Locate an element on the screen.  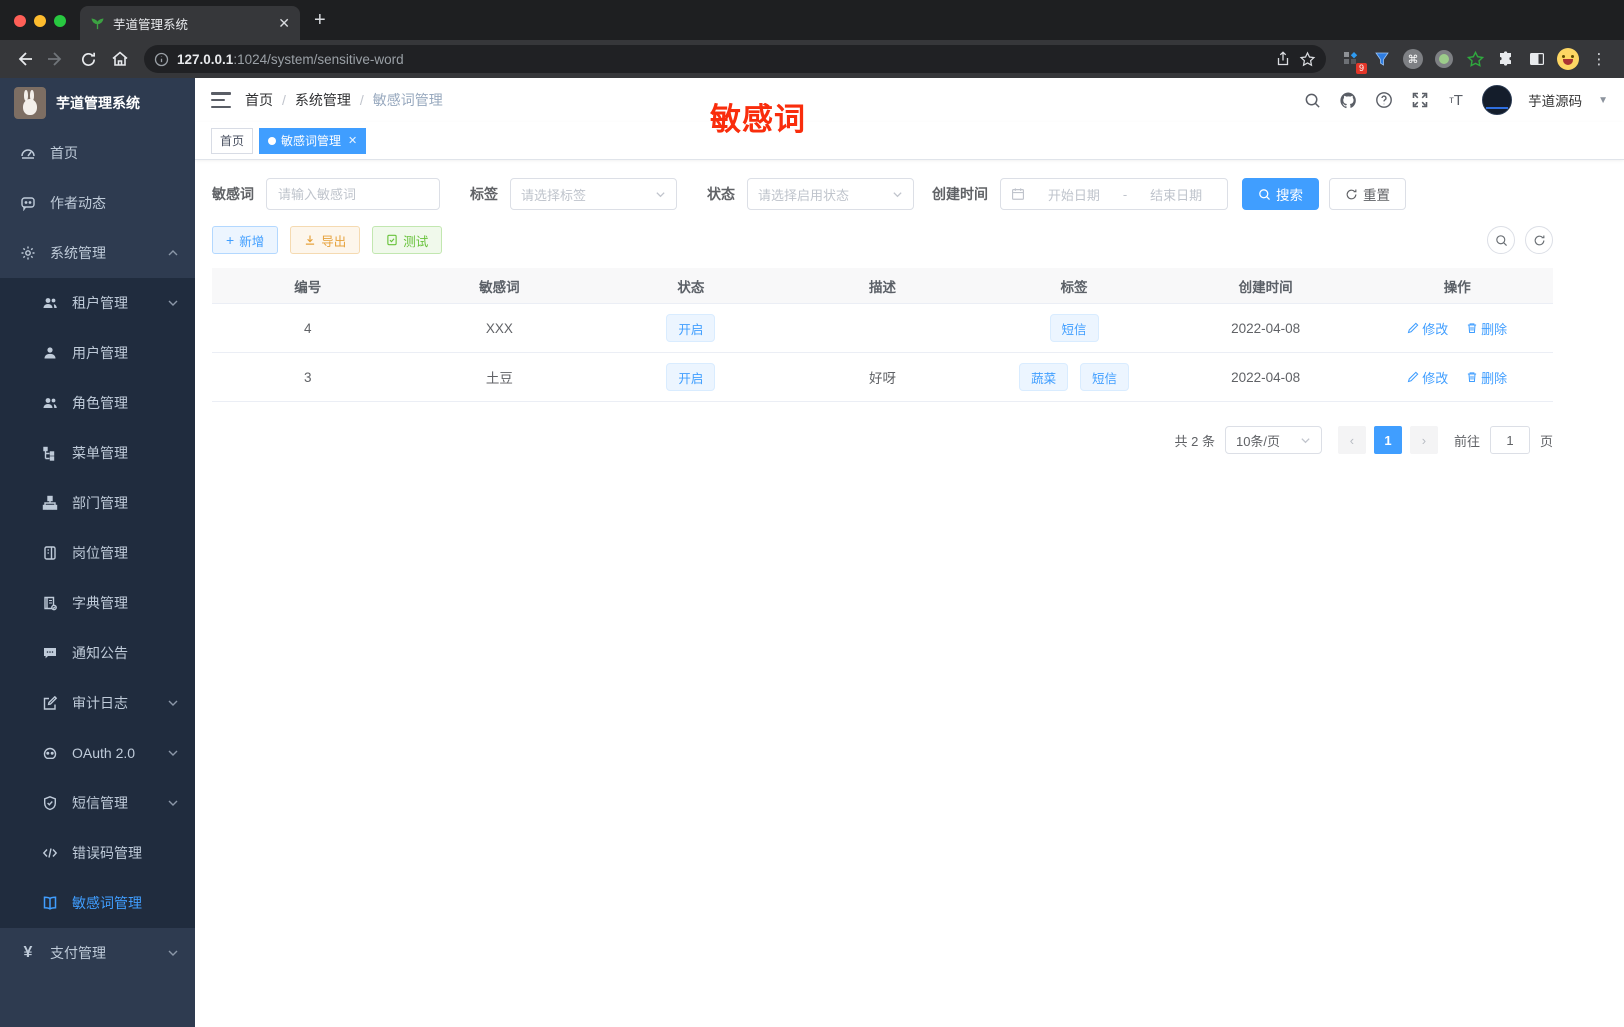
next-page-button: › is located at coordinates (1423, 440).